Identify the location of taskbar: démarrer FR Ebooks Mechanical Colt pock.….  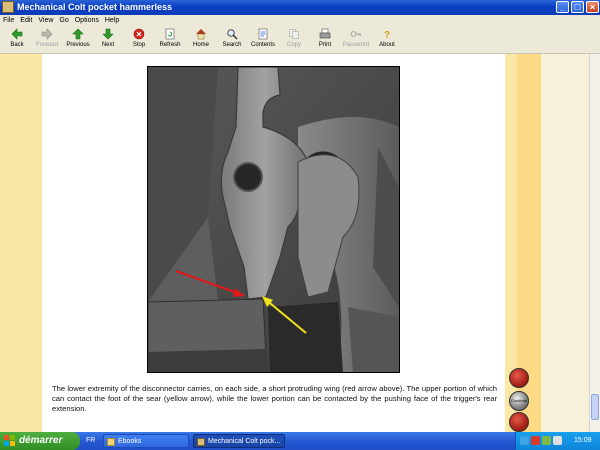
(300, 441).